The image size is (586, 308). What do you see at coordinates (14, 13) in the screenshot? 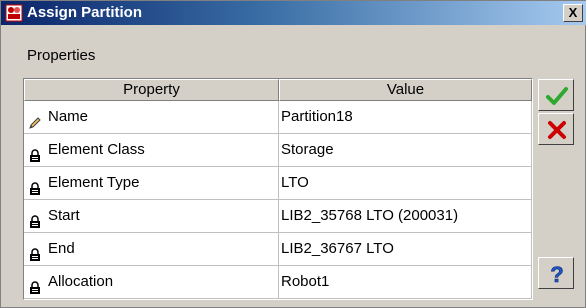
I see `app-icon` at bounding box center [14, 13].